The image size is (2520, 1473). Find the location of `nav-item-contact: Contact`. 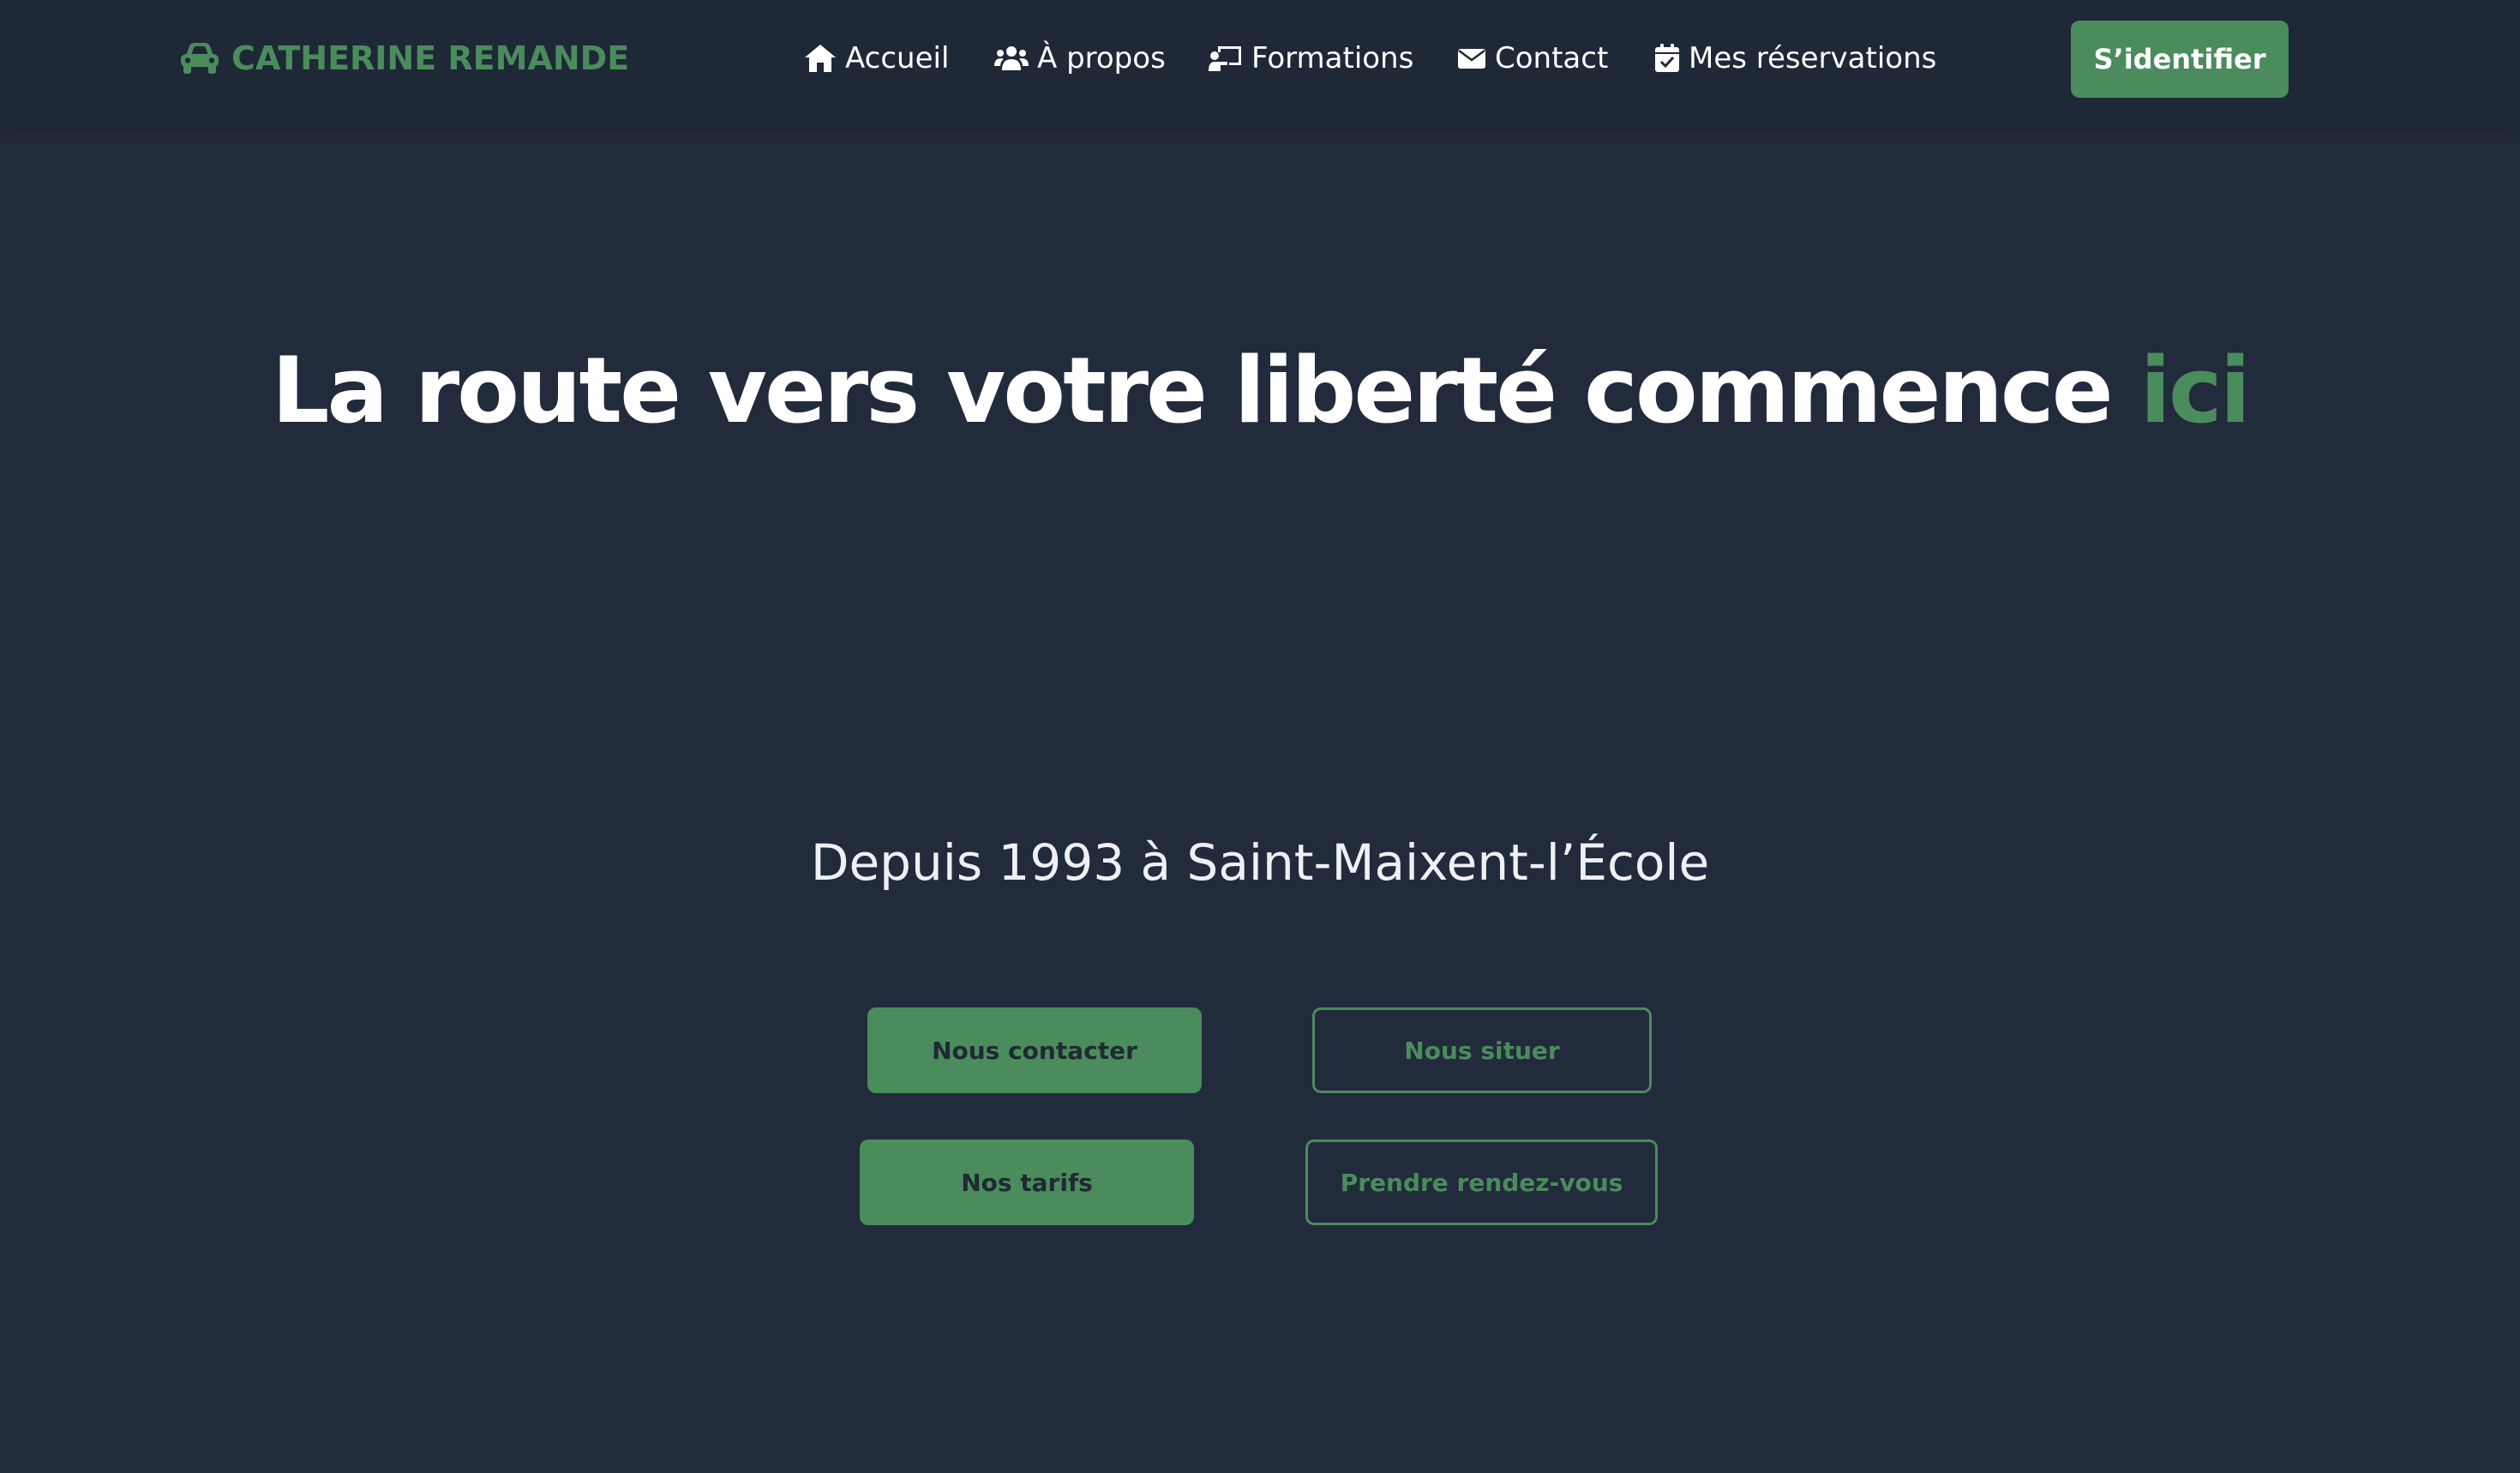

nav-item-contact: Contact is located at coordinates (1532, 58).